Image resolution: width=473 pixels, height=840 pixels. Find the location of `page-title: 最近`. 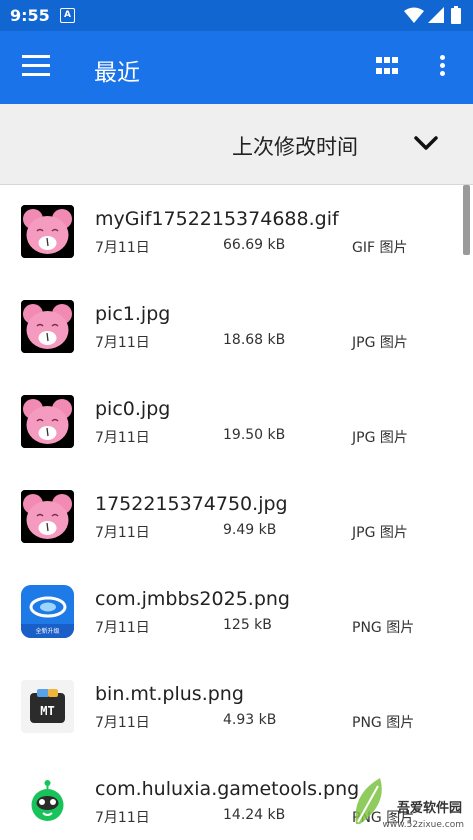

page-title: 最近 is located at coordinates (117, 73).